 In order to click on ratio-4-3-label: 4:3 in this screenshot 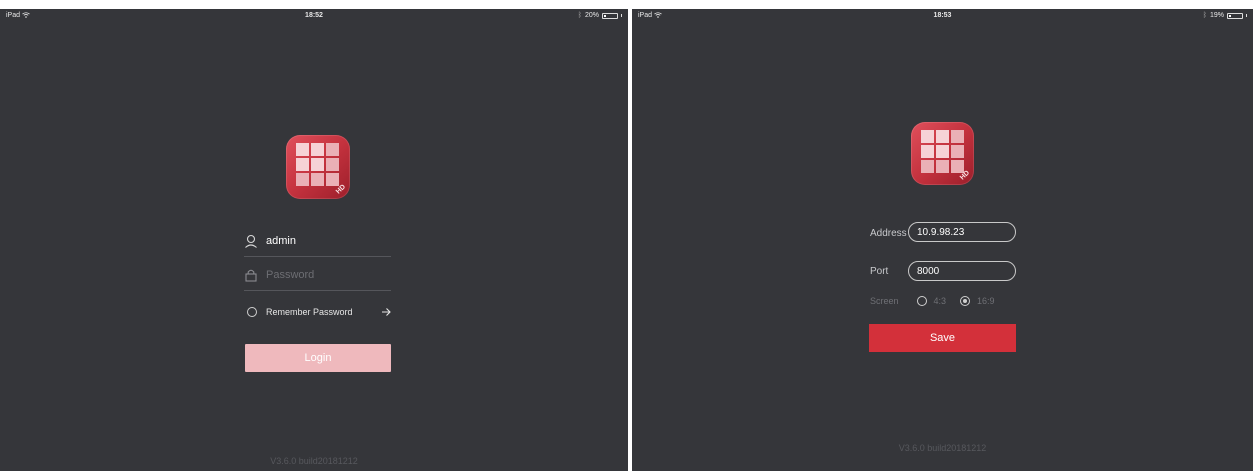, I will do `click(940, 301)`.